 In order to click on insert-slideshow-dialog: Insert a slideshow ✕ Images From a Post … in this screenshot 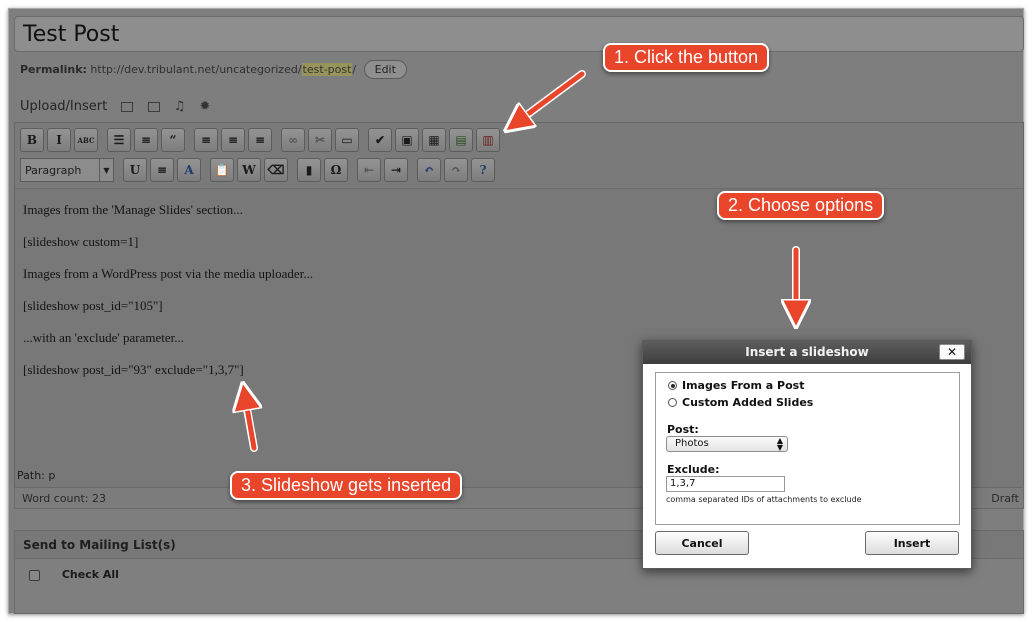, I will do `click(807, 454)`.